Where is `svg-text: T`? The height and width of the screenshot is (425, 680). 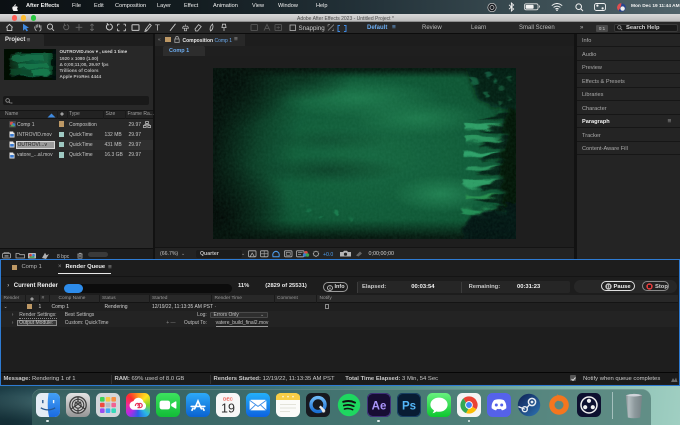
svg-text: T is located at coordinates (157, 28).